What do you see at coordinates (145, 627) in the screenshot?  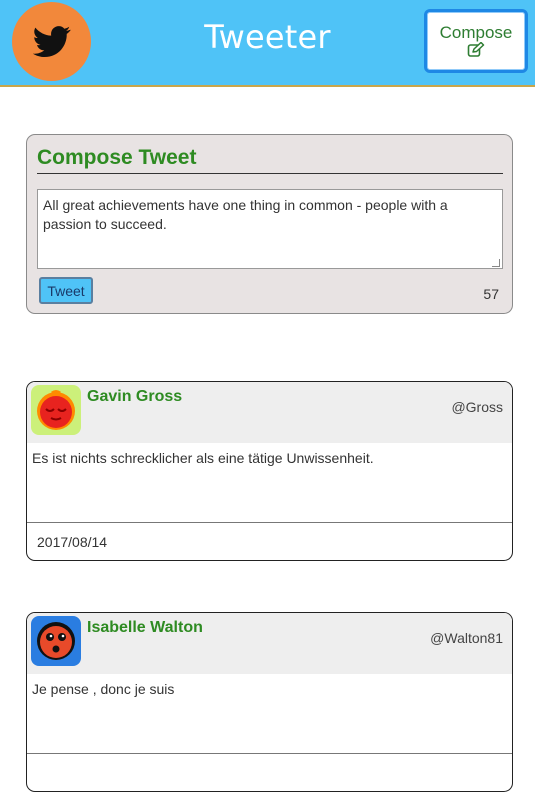 I see `author-name: Isabelle Walton` at bounding box center [145, 627].